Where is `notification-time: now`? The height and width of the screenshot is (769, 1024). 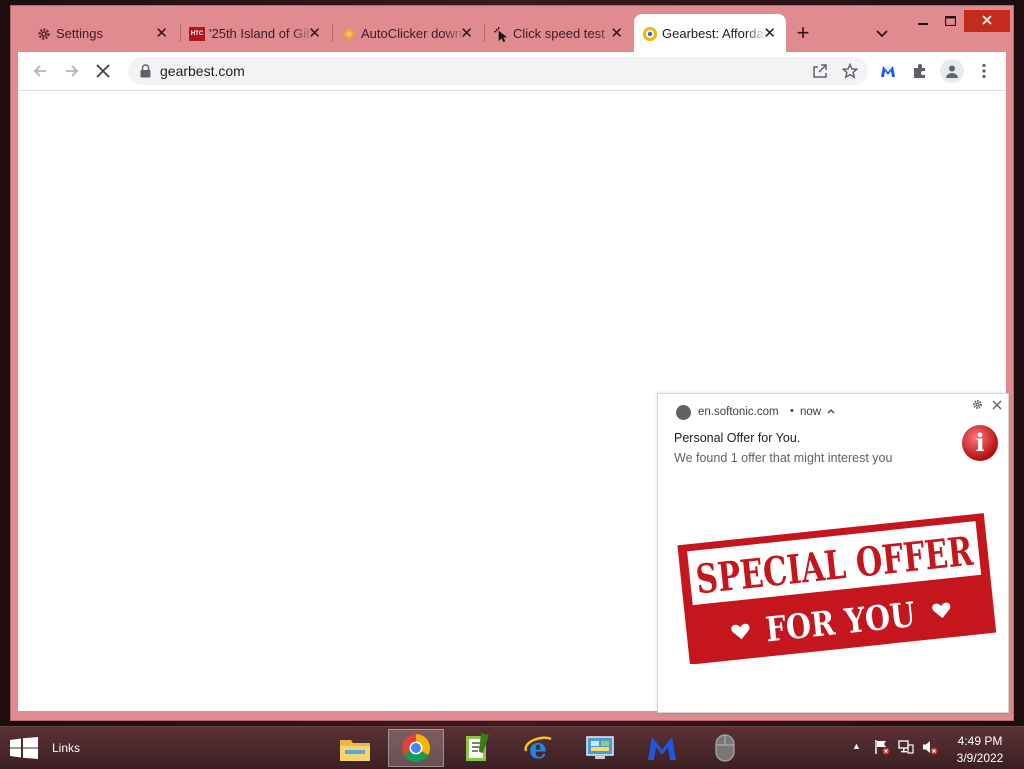
notification-time: now is located at coordinates (811, 412).